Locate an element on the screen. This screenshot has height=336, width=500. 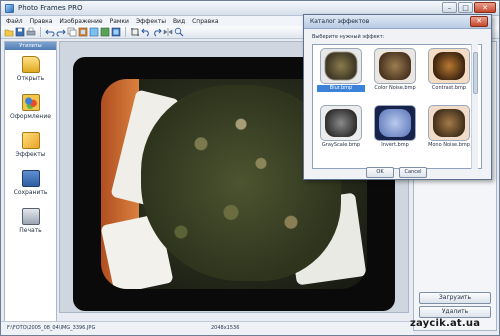
app-icon is located at coordinates (9, 8).